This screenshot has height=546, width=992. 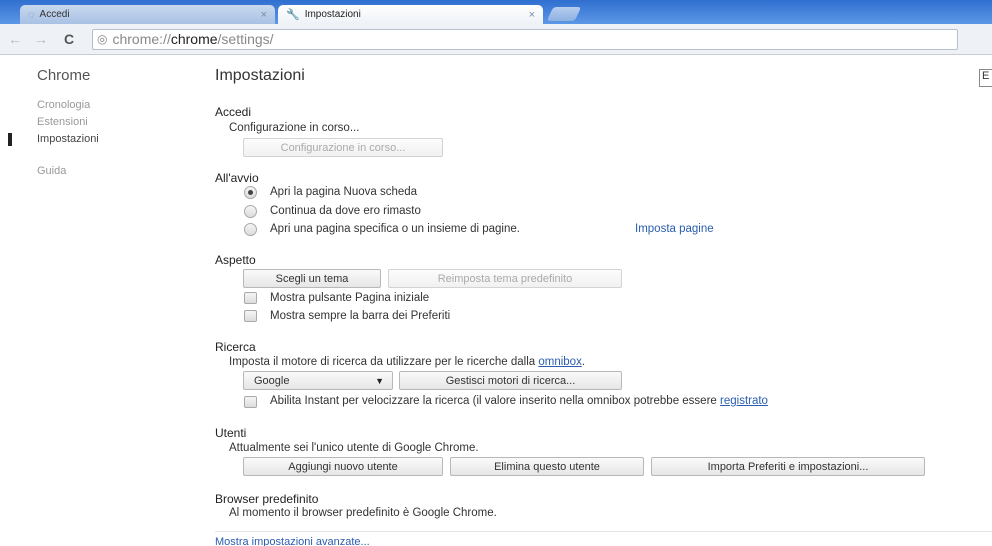 I want to click on tab-accedi: ◌ Accedi ×, so click(x=147, y=14).